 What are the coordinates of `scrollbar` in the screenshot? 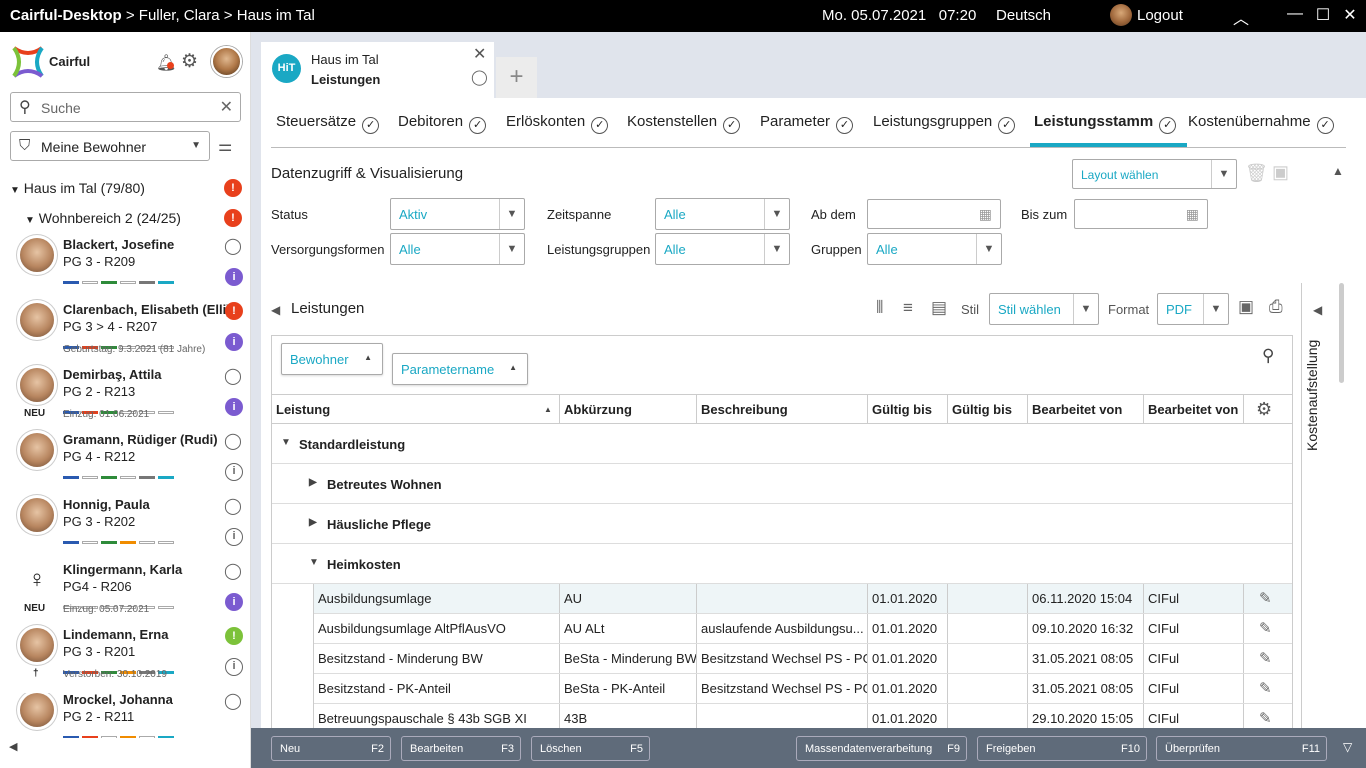 It's located at (1341, 333).